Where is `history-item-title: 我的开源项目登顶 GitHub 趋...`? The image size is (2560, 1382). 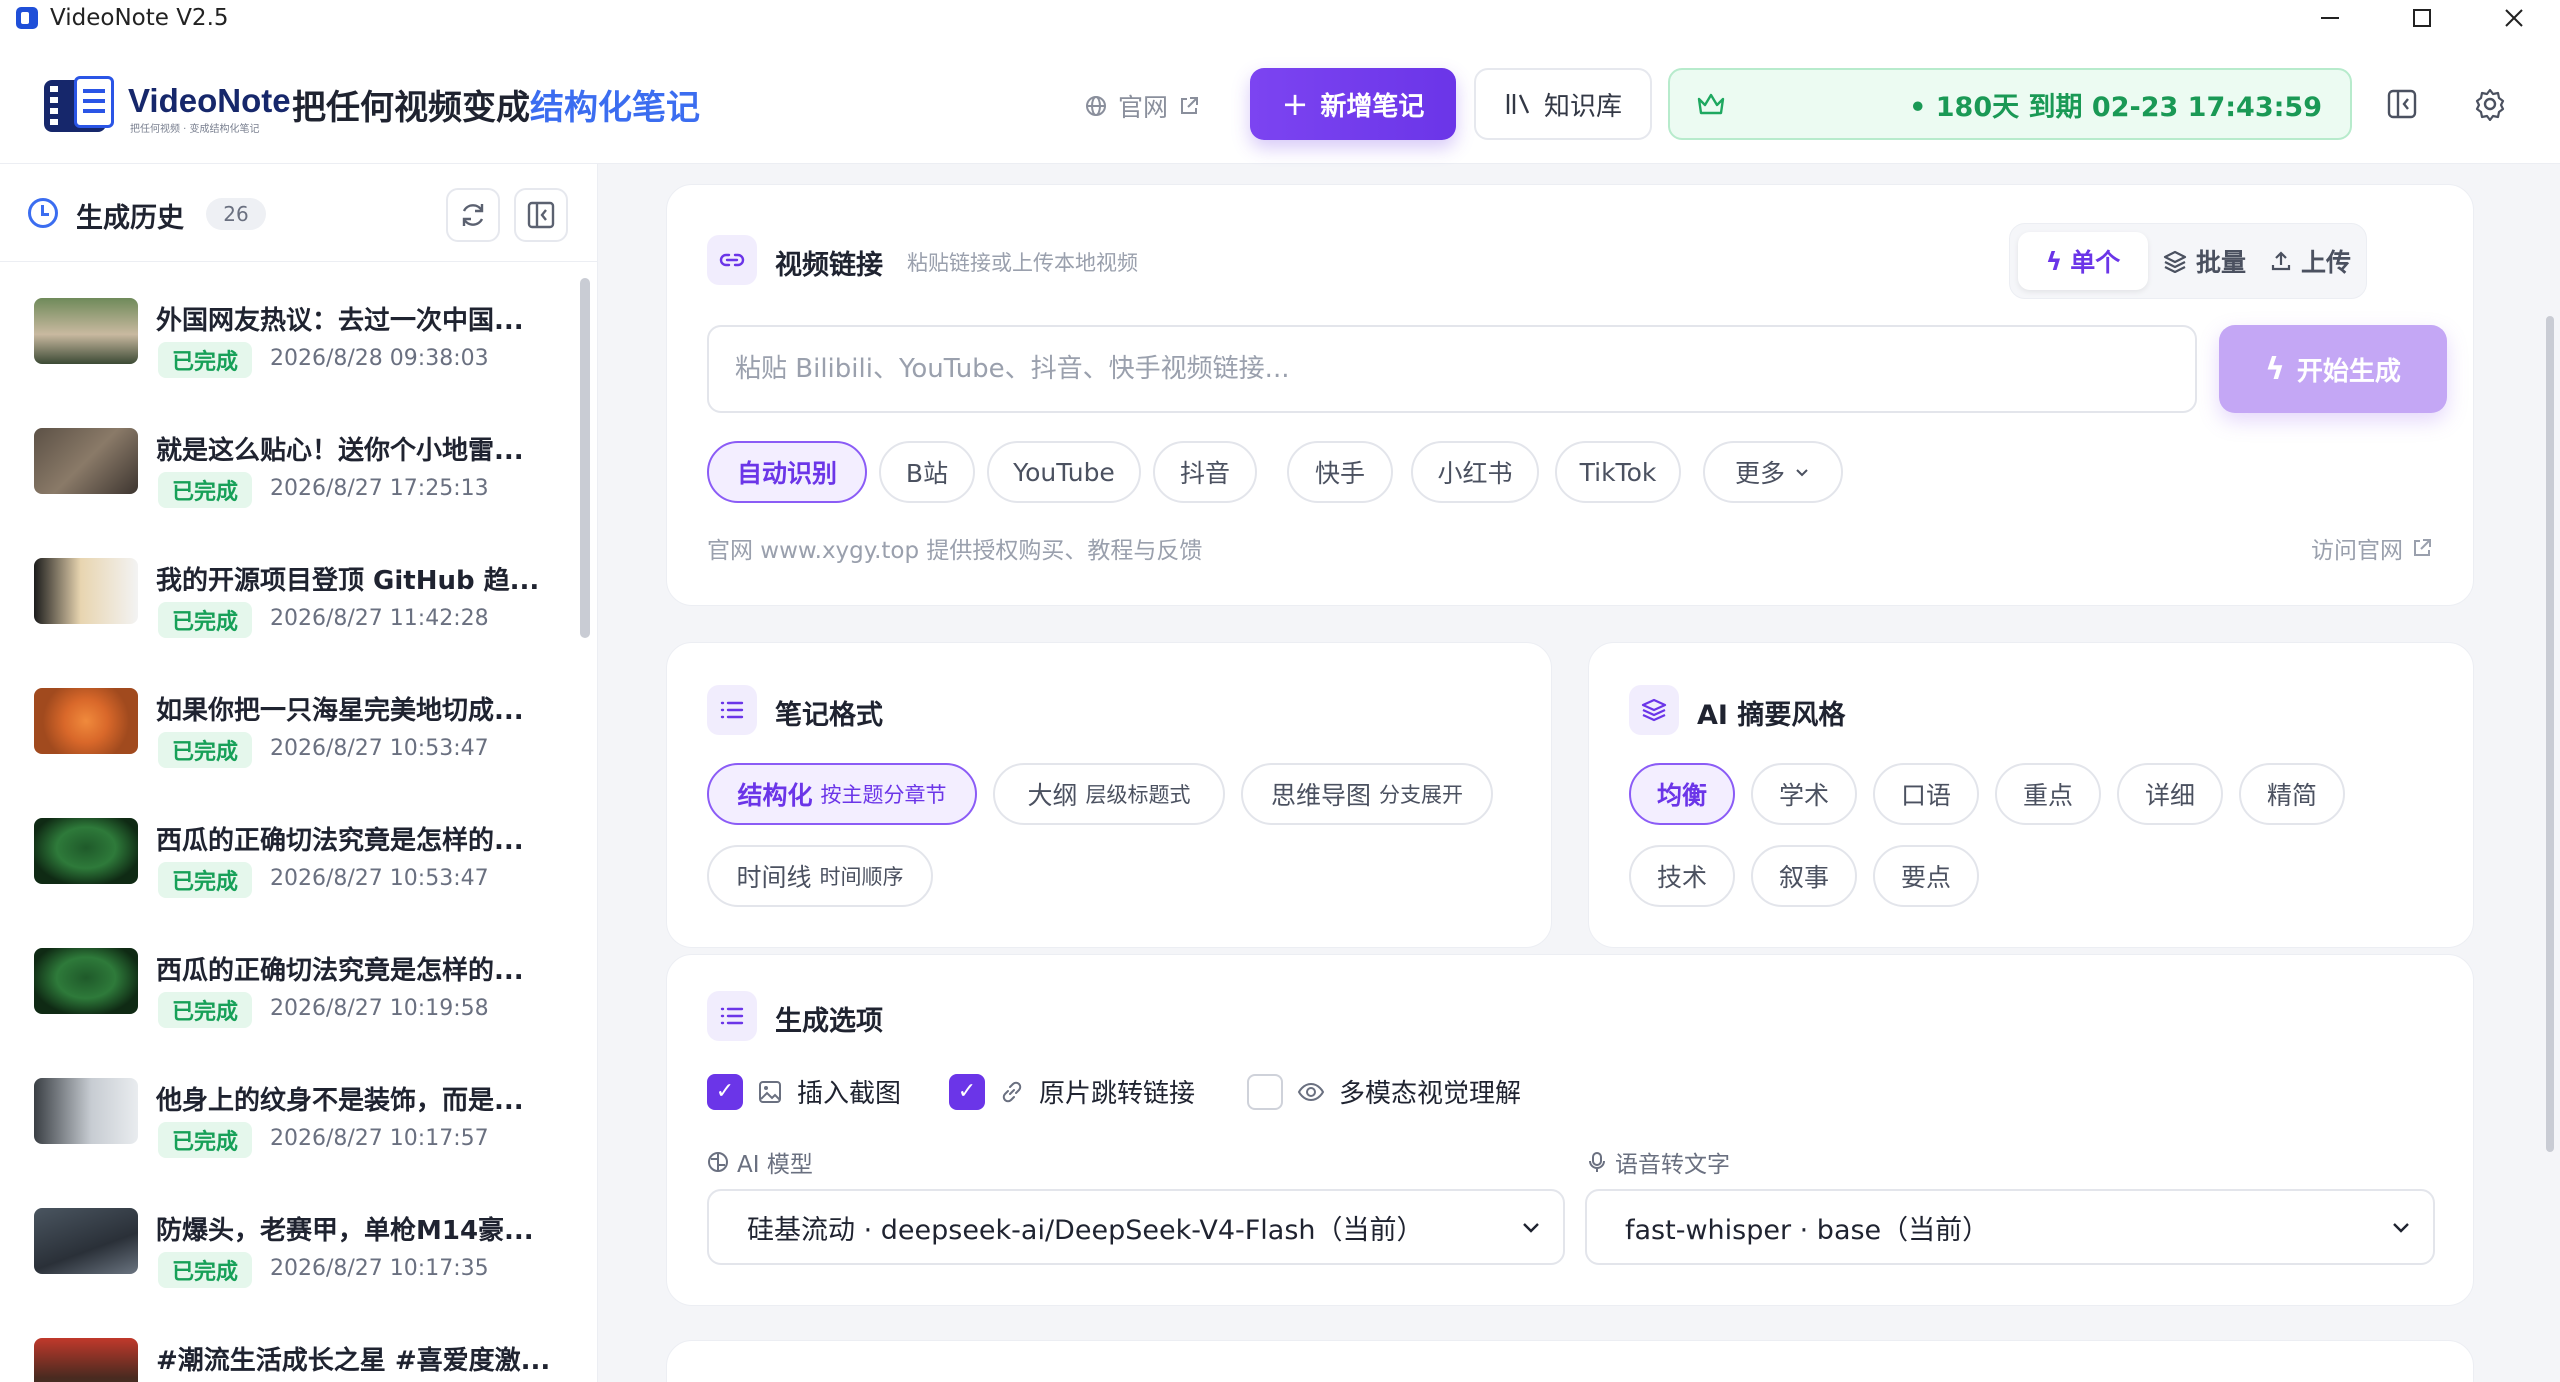
history-item-title: 我的开源项目登顶 GitHub 趋... is located at coordinates (348, 581).